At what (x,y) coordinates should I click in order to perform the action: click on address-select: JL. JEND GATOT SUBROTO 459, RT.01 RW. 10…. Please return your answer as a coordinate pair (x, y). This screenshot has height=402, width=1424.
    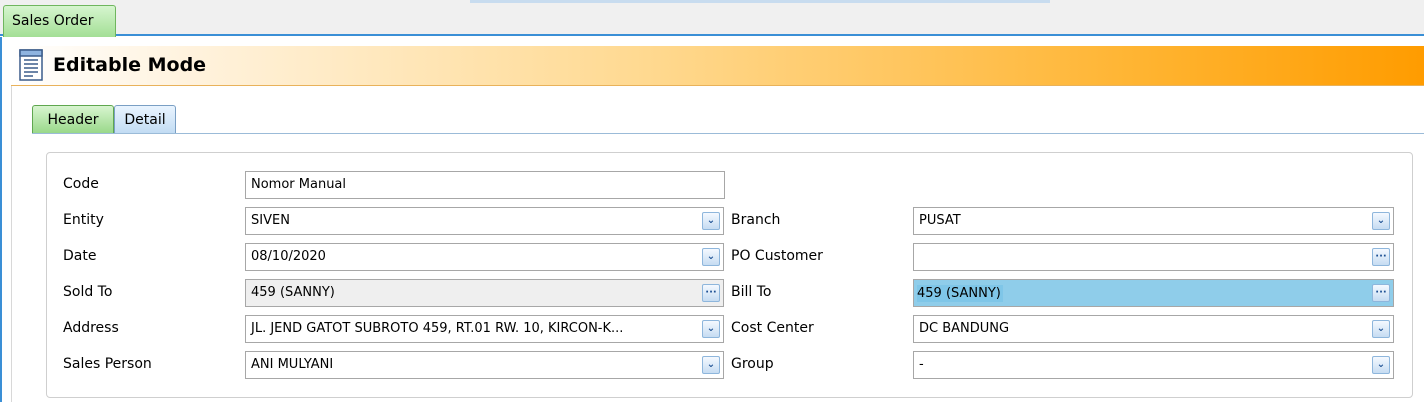
    Looking at the image, I should click on (484, 329).